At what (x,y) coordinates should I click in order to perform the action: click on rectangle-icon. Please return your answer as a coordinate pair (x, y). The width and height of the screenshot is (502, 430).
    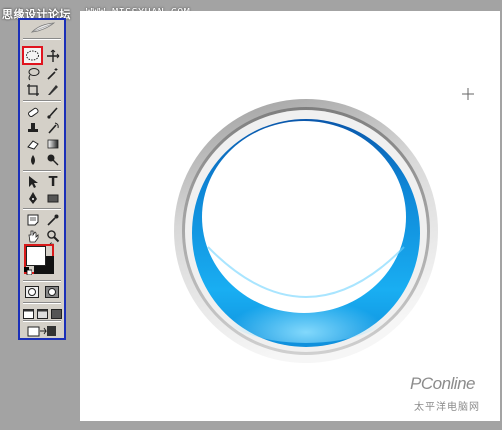
    Looking at the image, I should click on (53, 198).